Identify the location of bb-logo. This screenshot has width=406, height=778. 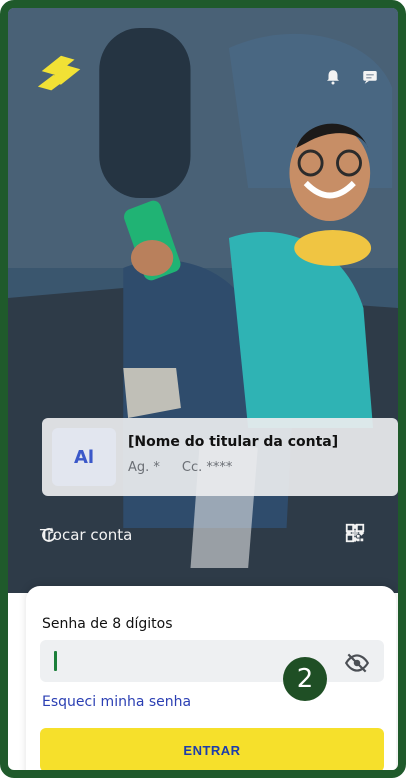
(61, 75).